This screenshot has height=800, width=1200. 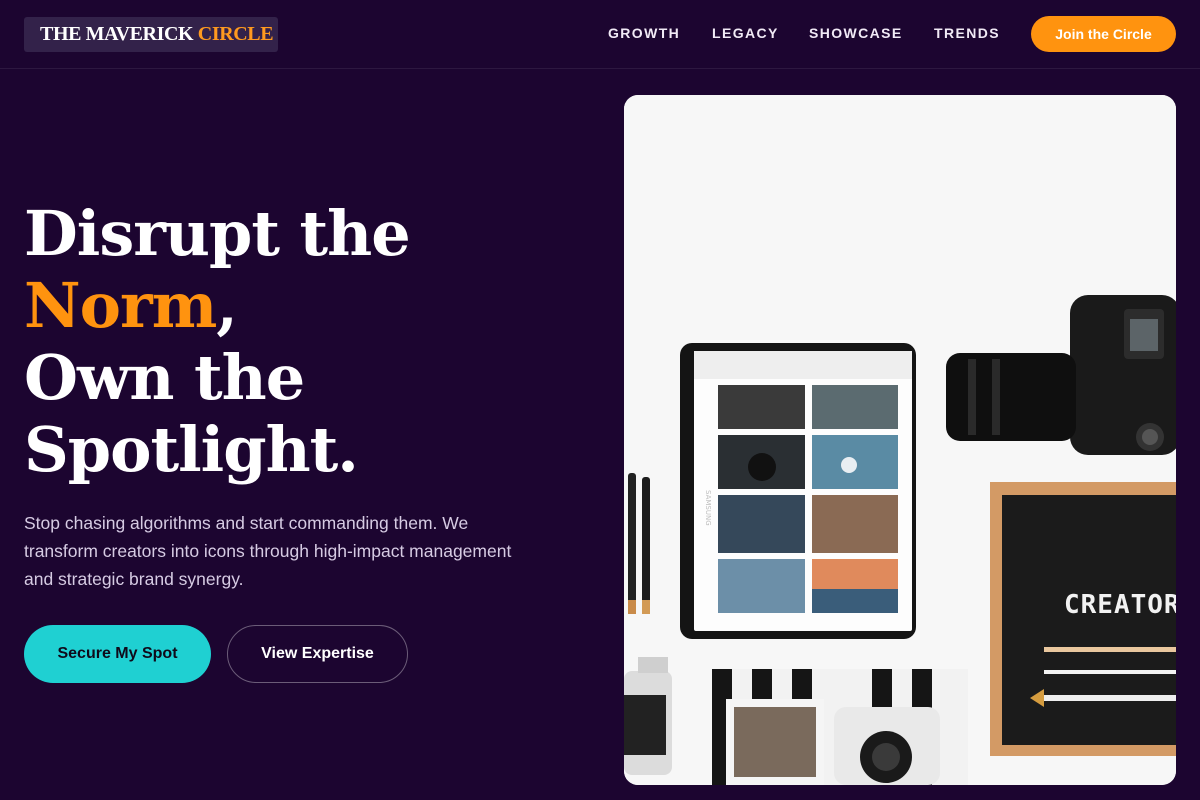 I want to click on join-circle-button: Join the Circle, so click(x=1103, y=34).